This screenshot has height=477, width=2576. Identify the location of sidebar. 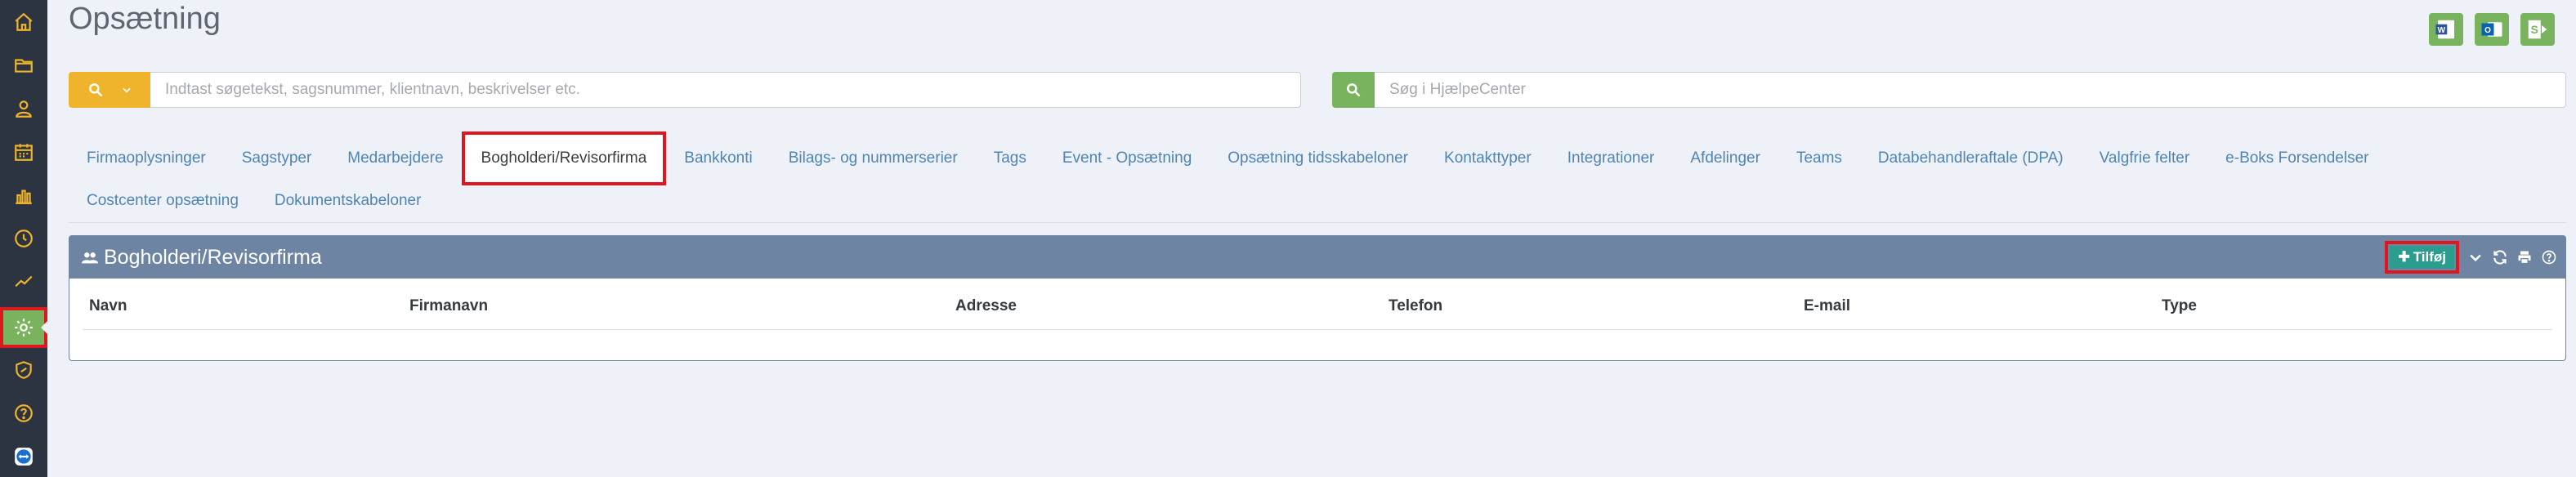
(23, 238).